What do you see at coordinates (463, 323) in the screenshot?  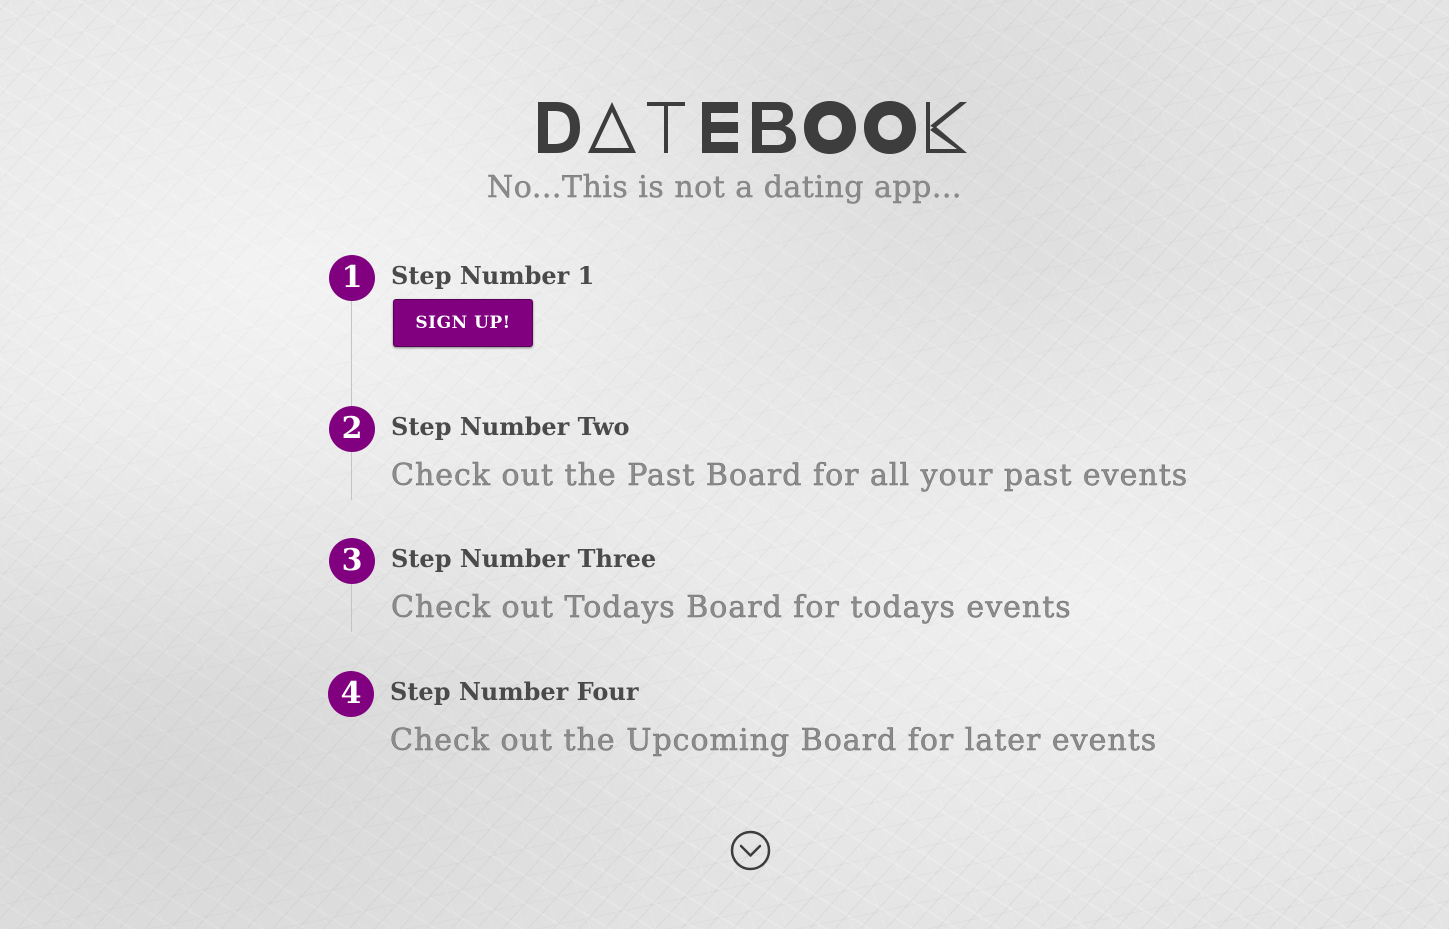 I see `sign-up-button: SIGN UP!` at bounding box center [463, 323].